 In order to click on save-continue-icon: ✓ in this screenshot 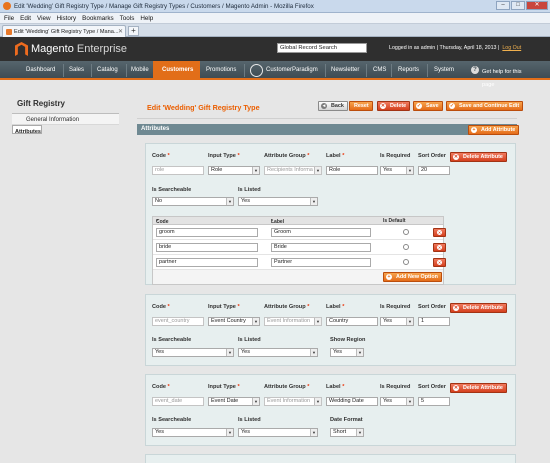, I will do `click(452, 106)`.